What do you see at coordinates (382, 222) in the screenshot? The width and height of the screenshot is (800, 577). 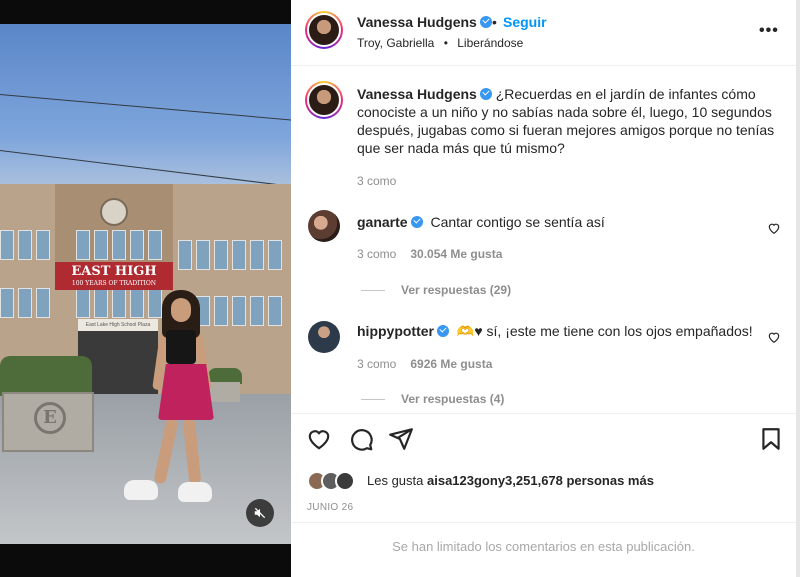 I see `username-link: ganarte` at bounding box center [382, 222].